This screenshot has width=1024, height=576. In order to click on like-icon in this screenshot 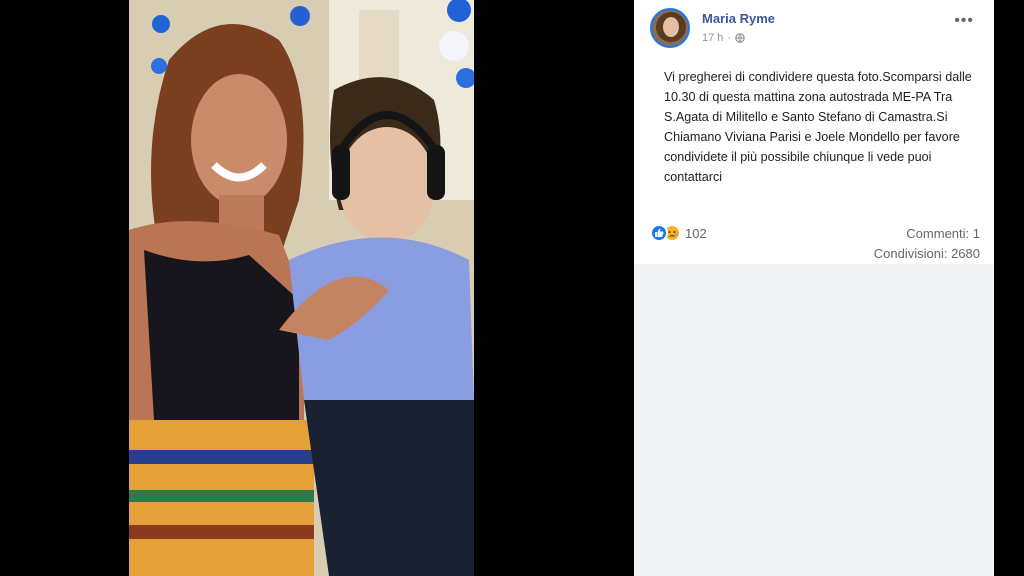, I will do `click(659, 233)`.